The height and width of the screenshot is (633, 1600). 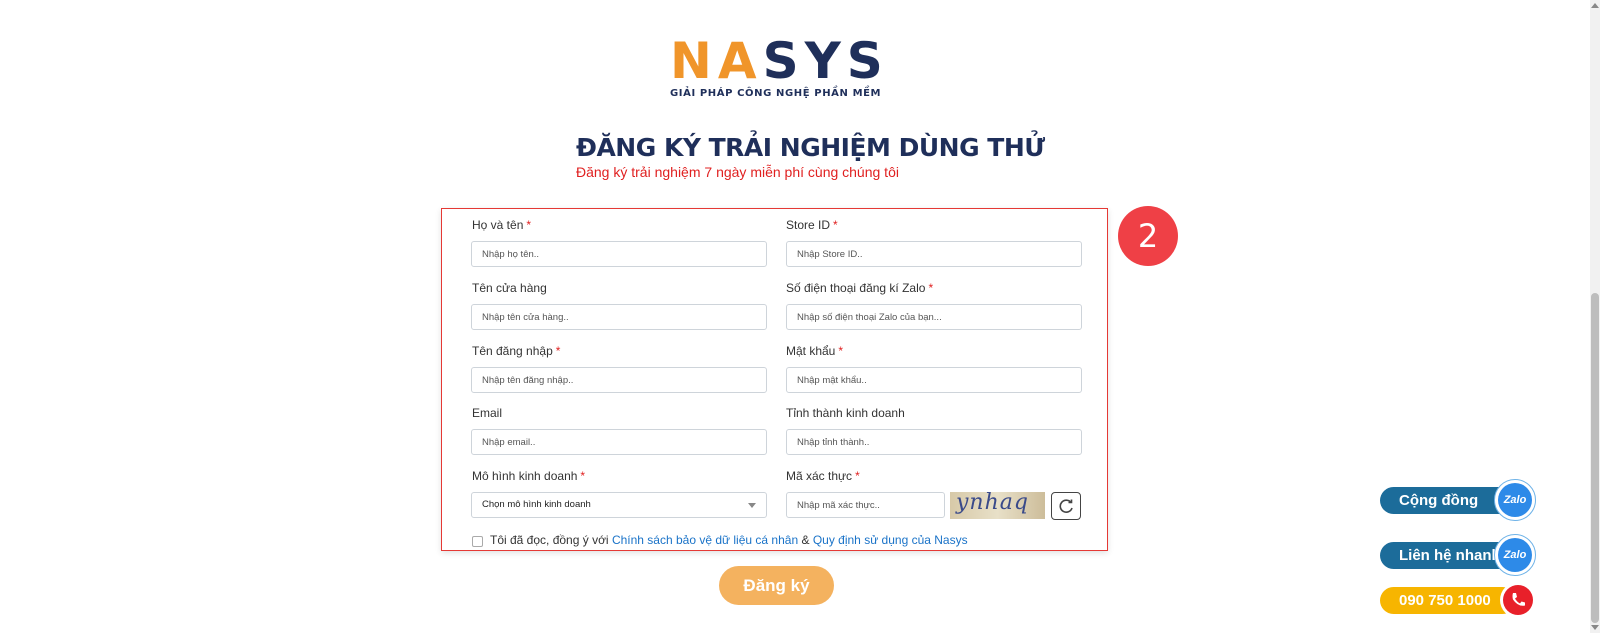 What do you see at coordinates (1148, 236) in the screenshot?
I see `step-badge: 2` at bounding box center [1148, 236].